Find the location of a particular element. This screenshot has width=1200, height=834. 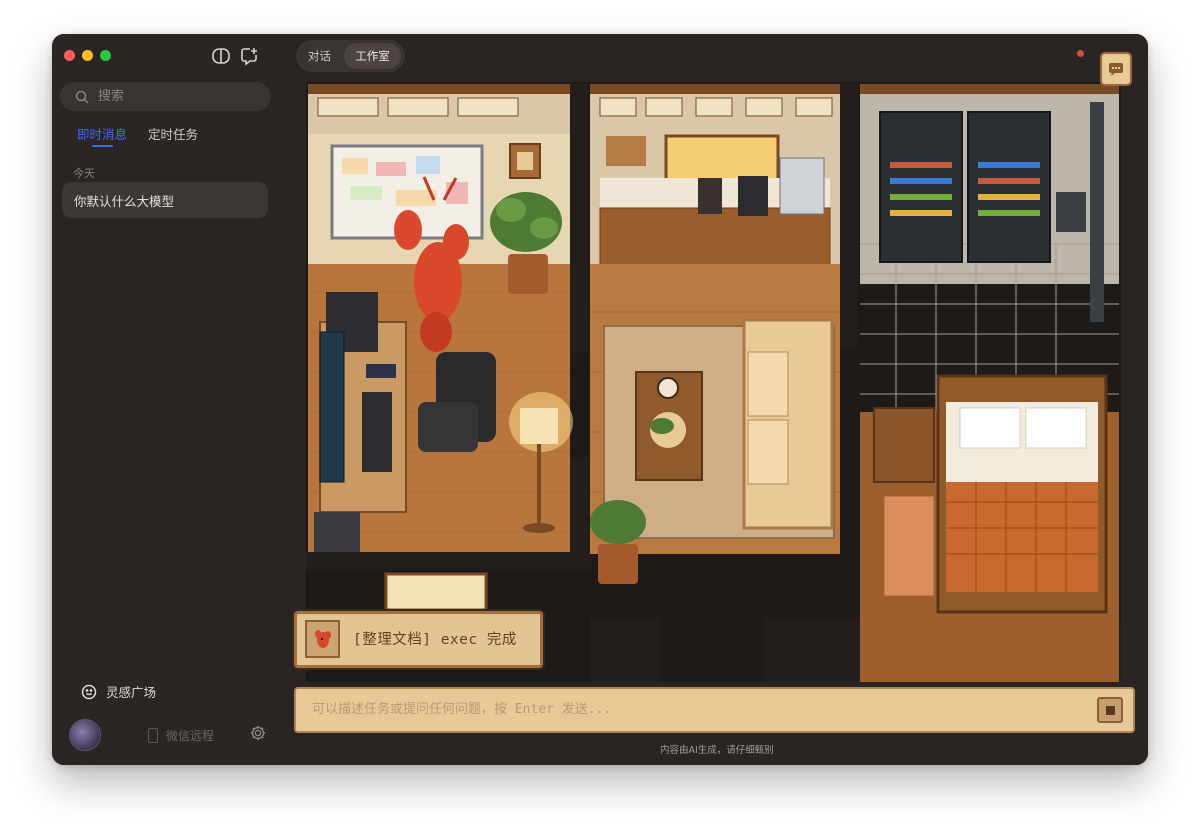

section-label-today: 今天 is located at coordinates (84, 173).